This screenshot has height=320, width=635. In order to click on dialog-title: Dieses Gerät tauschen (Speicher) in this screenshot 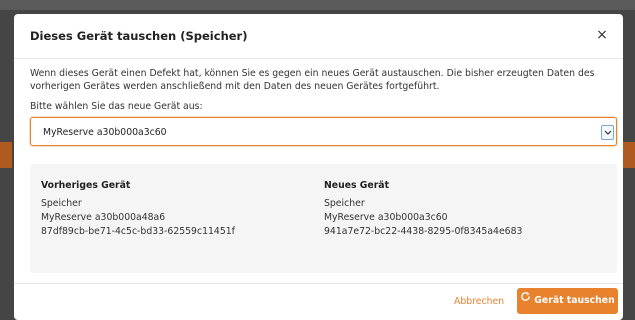, I will do `click(139, 36)`.